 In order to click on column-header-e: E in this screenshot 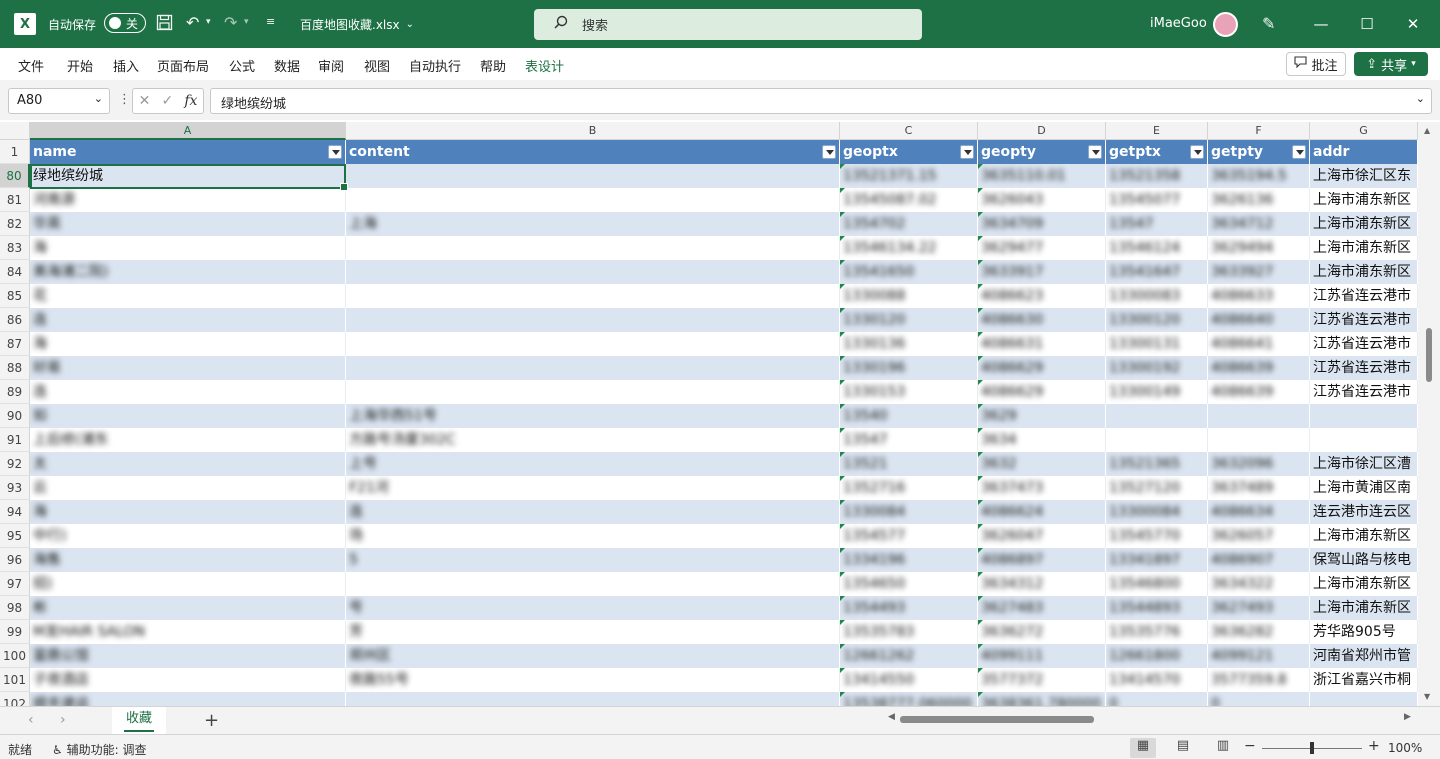, I will do `click(1157, 131)`.